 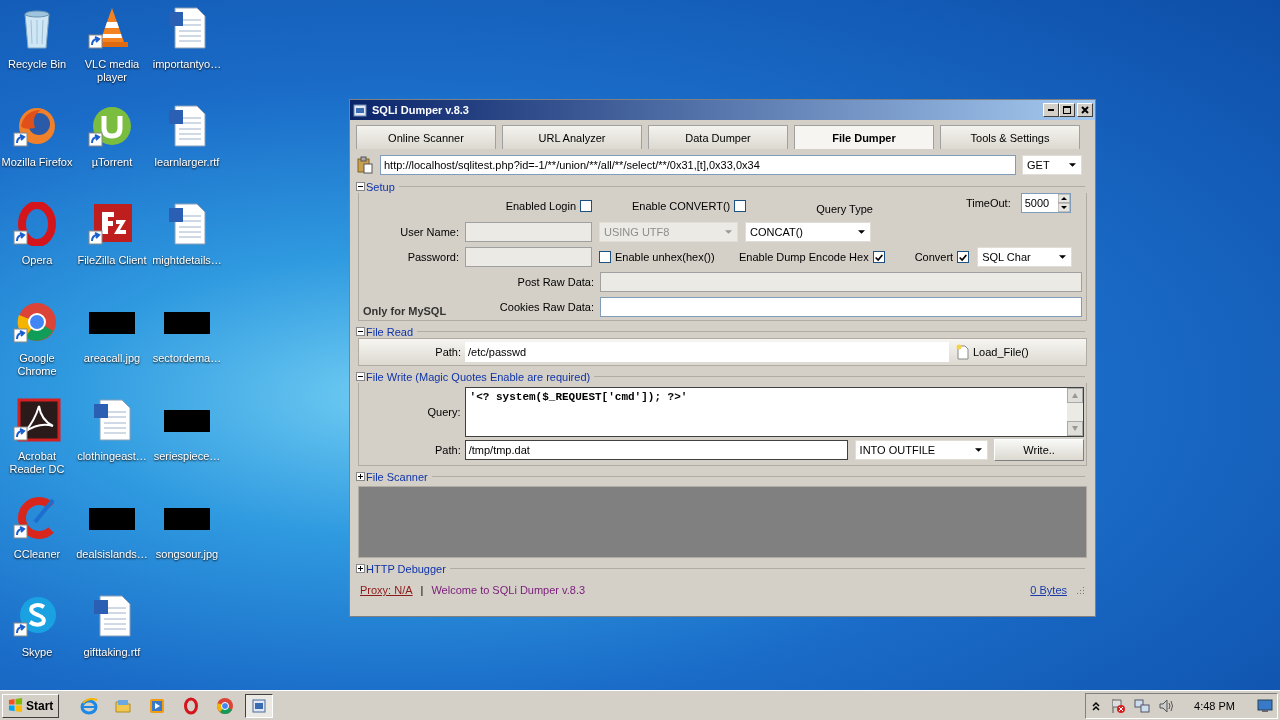 What do you see at coordinates (1214, 705) in the screenshot?
I see `clock: 4:48 PM` at bounding box center [1214, 705].